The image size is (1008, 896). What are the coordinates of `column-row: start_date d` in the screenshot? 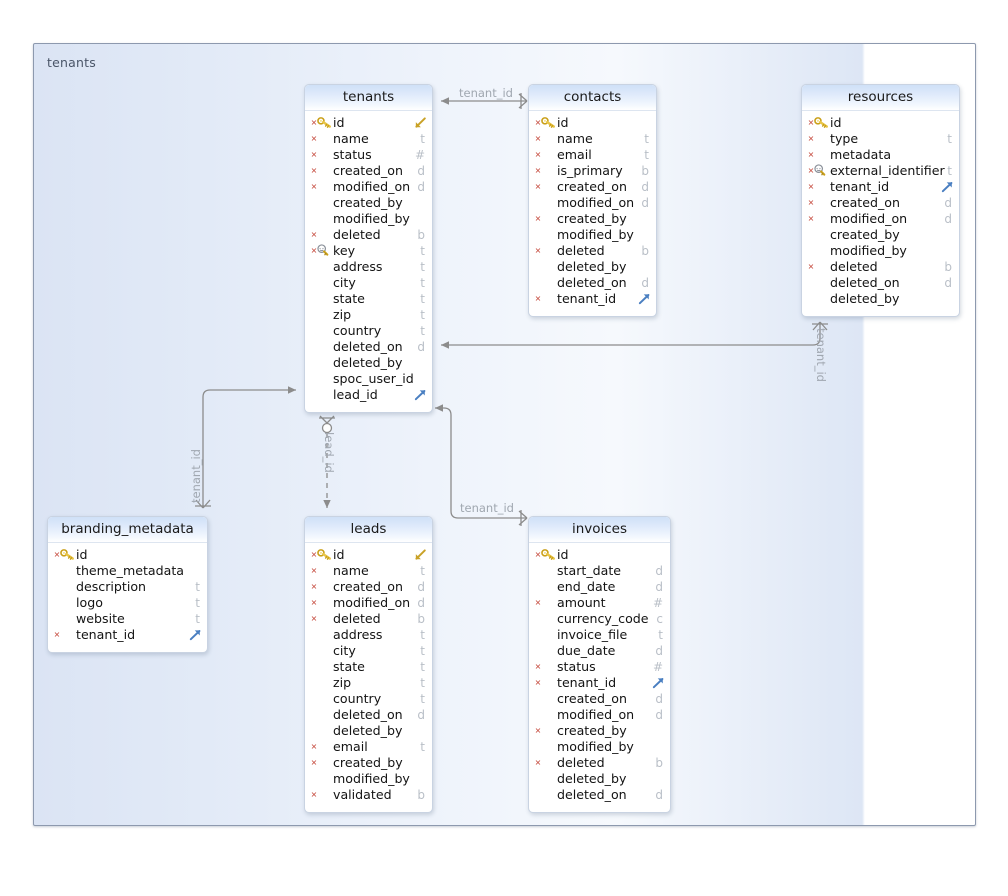 It's located at (599, 571).